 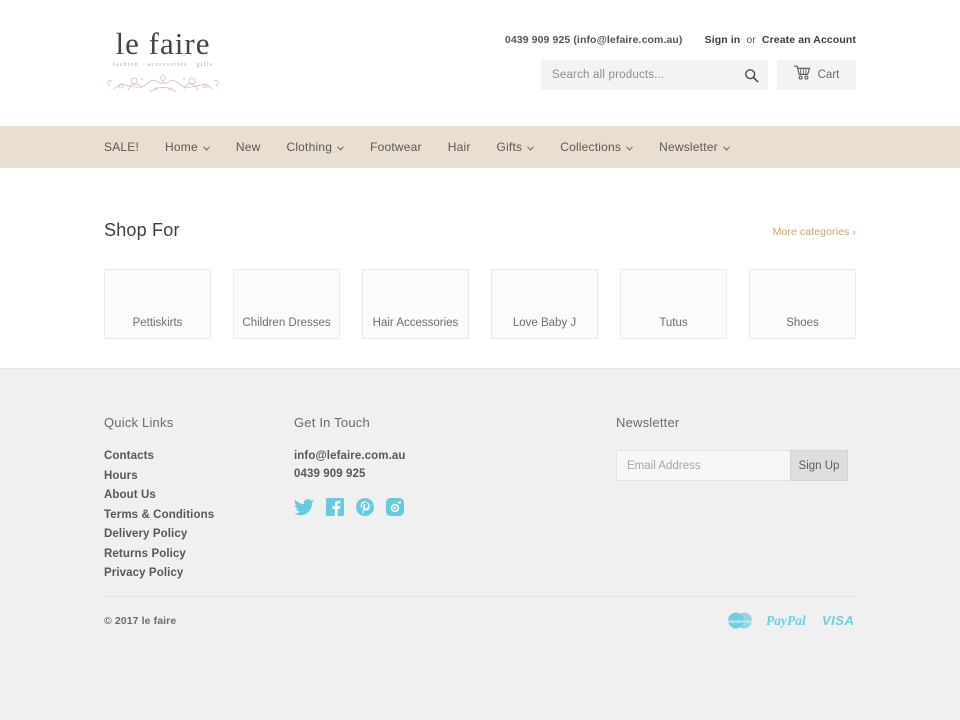 I want to click on sign-in-link: Sign in, so click(x=723, y=40).